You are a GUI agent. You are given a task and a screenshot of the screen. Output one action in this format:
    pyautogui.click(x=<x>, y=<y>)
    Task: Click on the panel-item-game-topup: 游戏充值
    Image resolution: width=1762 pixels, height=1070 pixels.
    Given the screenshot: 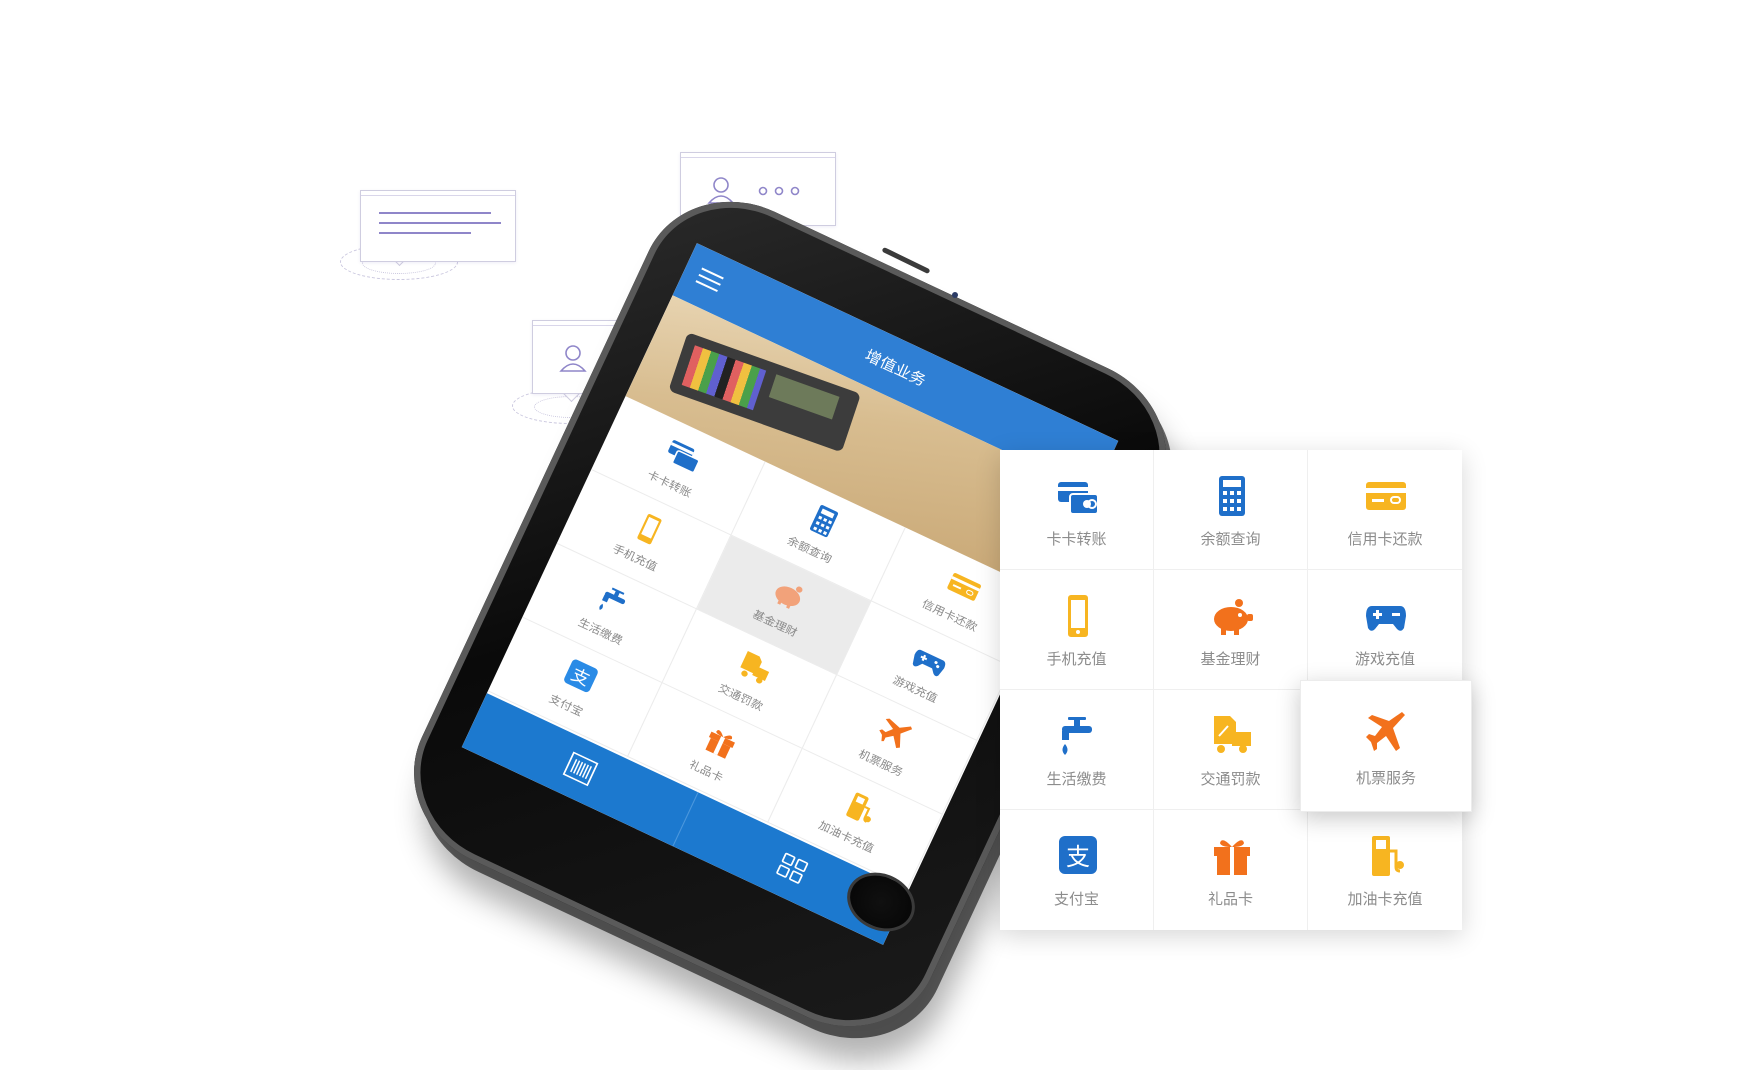 What is the action you would take?
    pyautogui.click(x=1385, y=630)
    